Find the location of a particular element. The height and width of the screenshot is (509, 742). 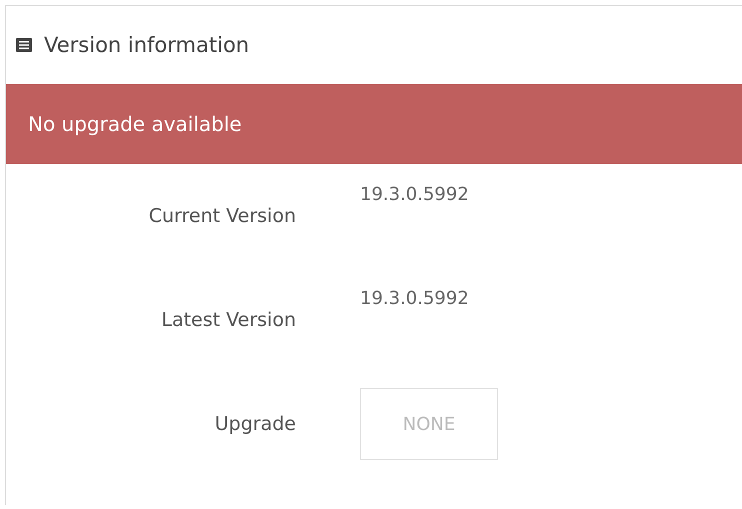

field-label: Latest Version is located at coordinates (228, 320).